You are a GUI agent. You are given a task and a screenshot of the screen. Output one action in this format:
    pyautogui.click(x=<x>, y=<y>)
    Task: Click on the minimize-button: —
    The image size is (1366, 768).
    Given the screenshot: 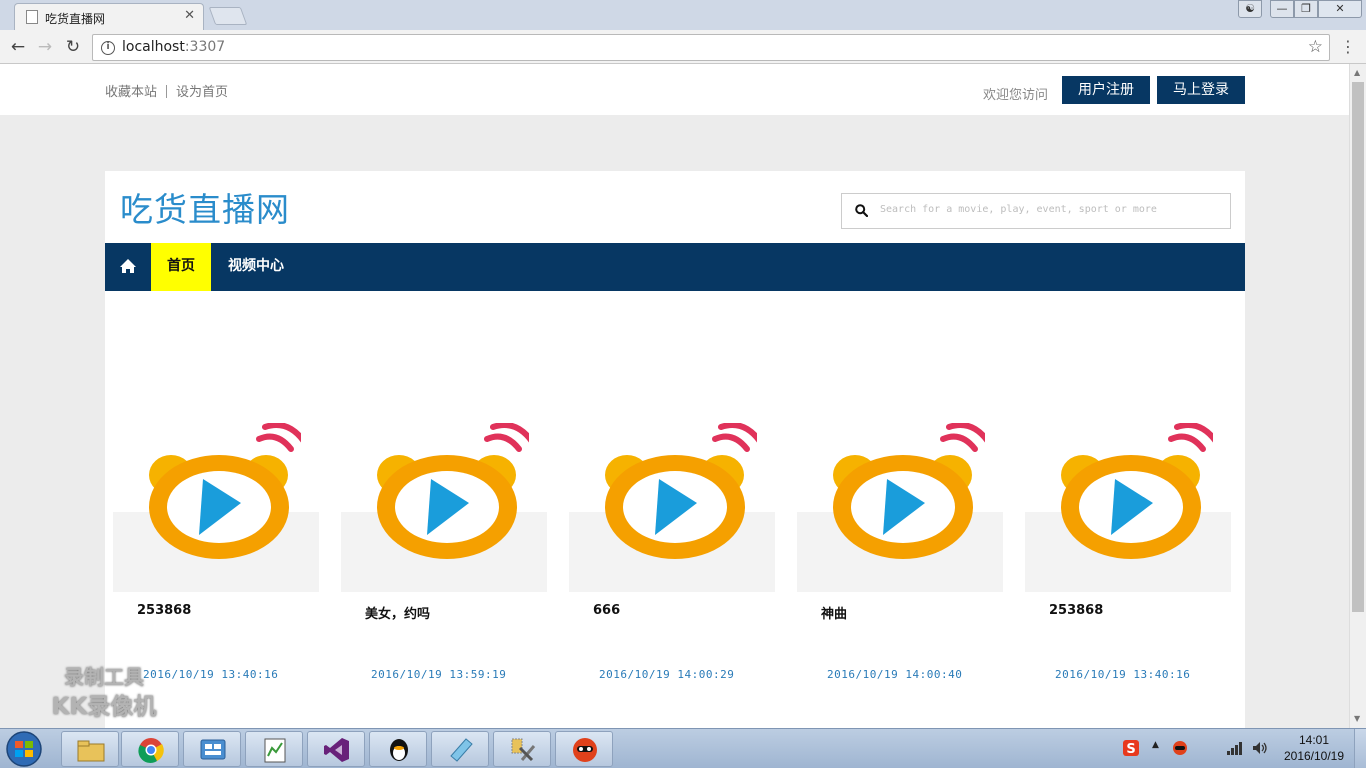 What is the action you would take?
    pyautogui.click(x=1282, y=9)
    